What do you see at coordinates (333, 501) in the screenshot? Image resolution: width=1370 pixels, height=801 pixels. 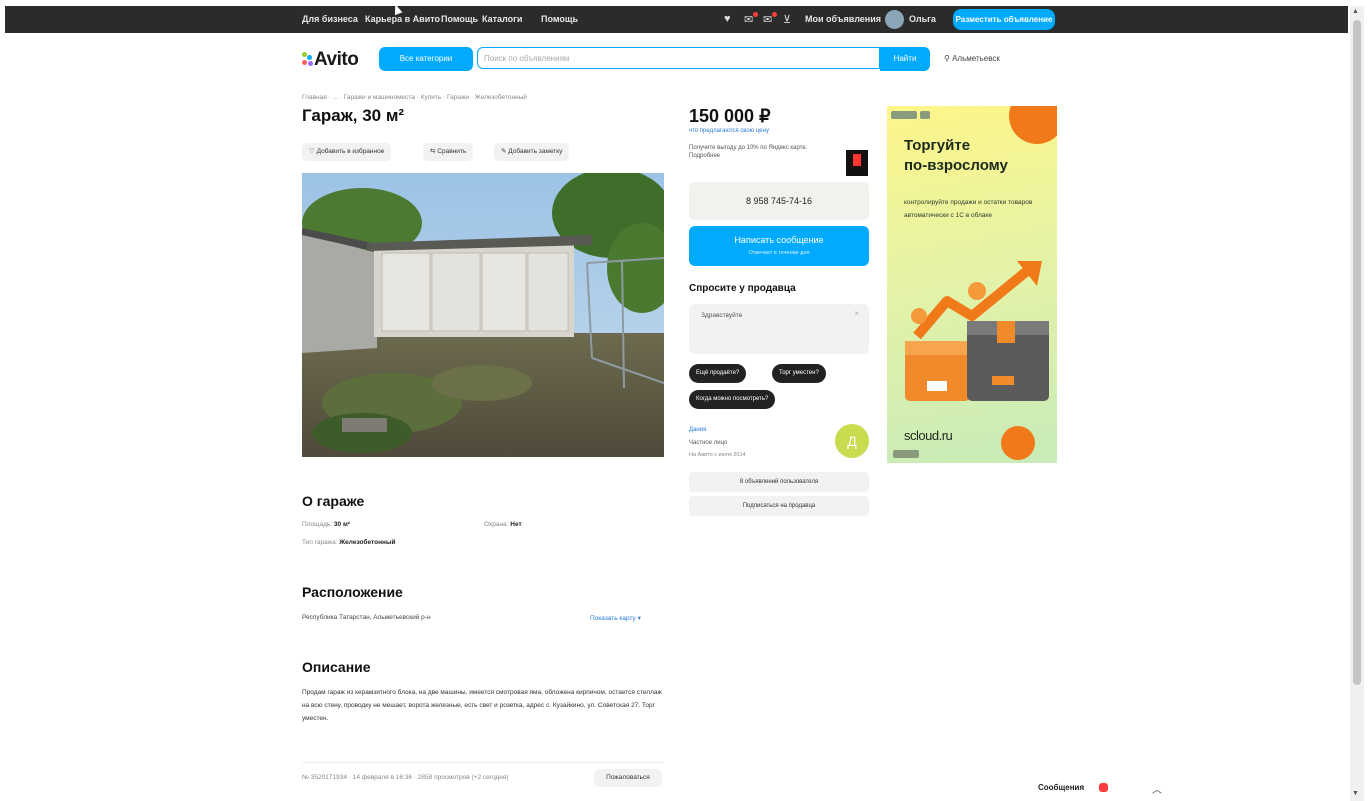 I see `about-section-title: О гараже` at bounding box center [333, 501].